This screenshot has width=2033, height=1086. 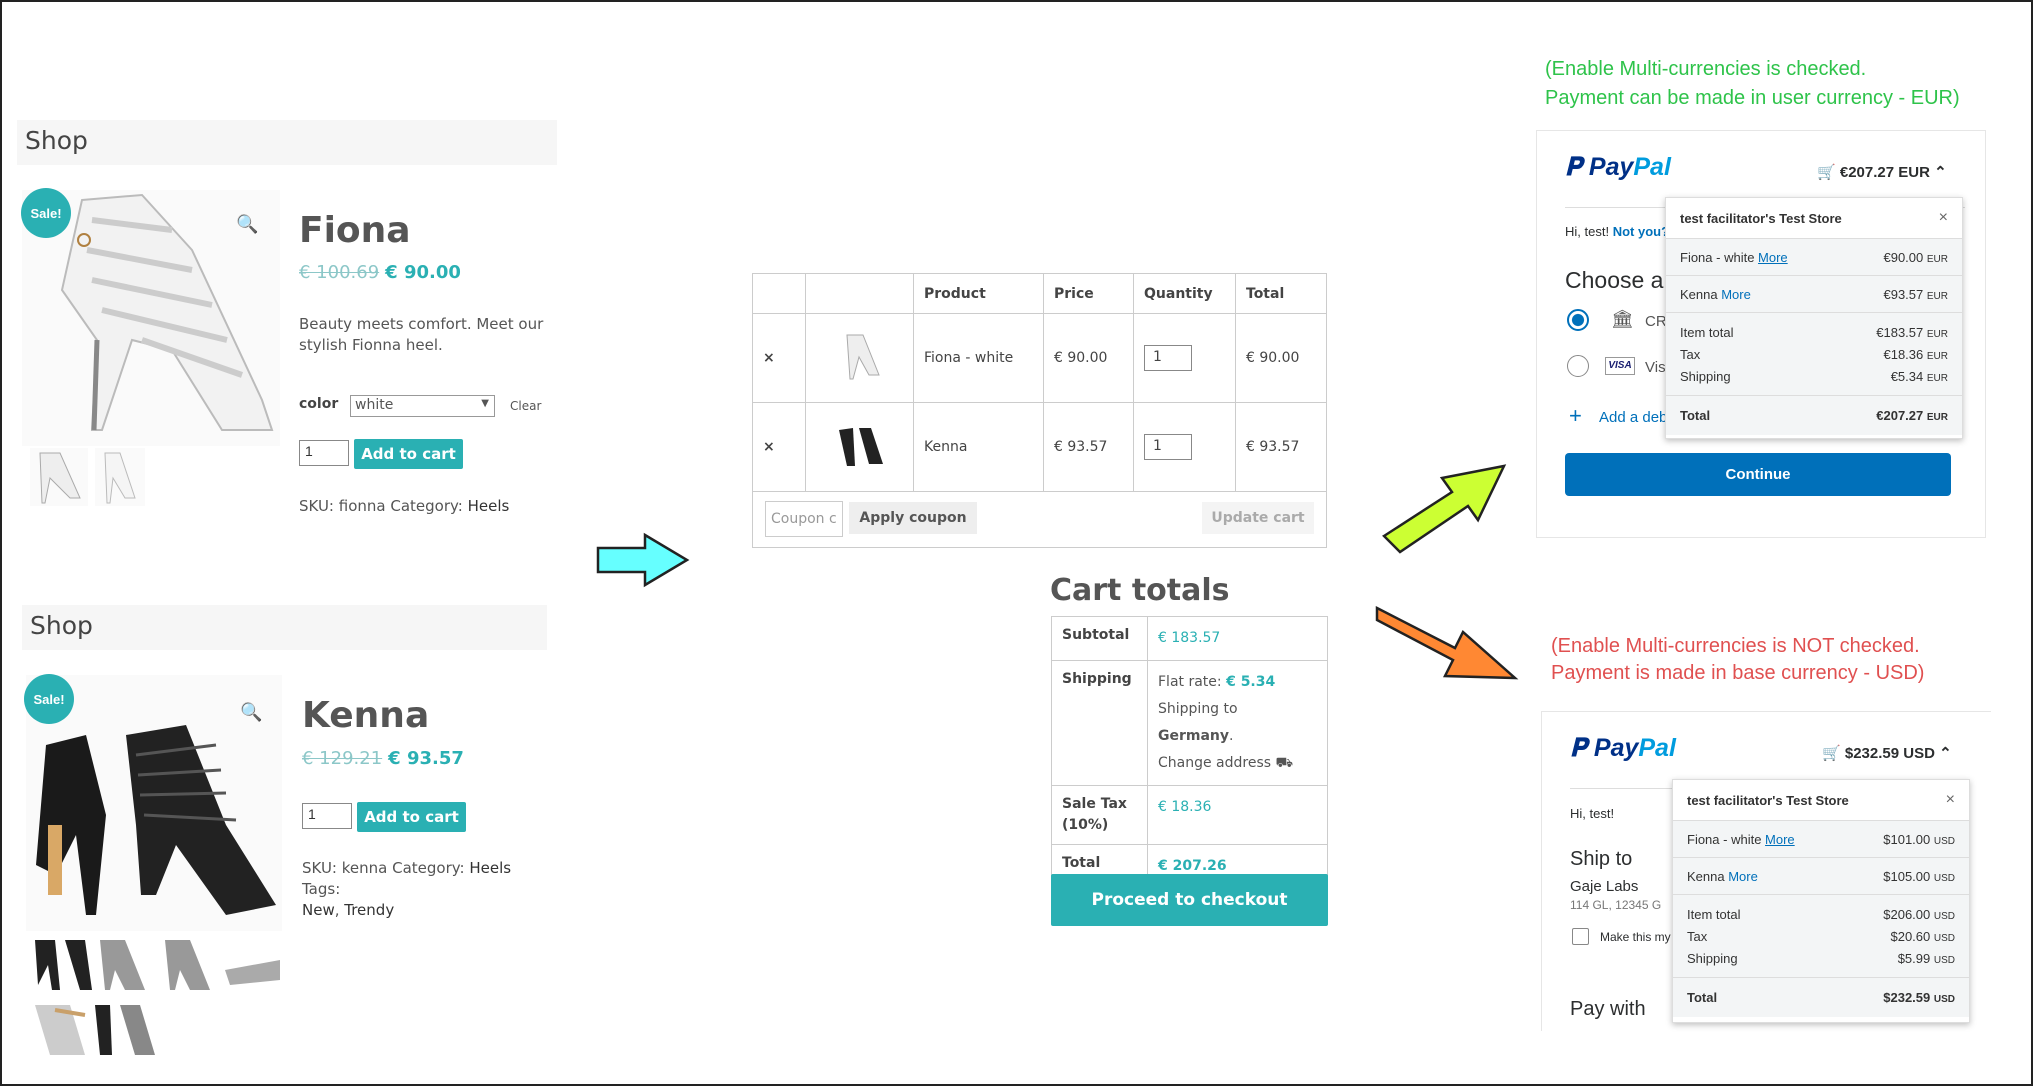 What do you see at coordinates (1821, 958) in the screenshot?
I see `summary-shipping: Shipping $5.99 USD` at bounding box center [1821, 958].